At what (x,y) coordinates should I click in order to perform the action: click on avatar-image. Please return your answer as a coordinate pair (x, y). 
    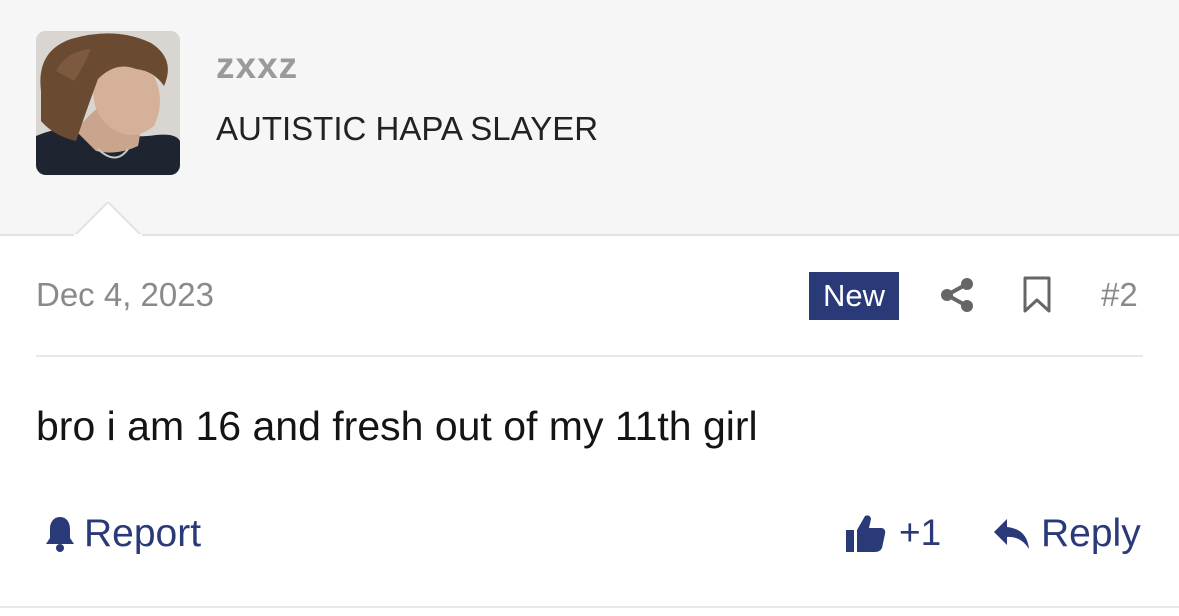
    Looking at the image, I should click on (108, 103).